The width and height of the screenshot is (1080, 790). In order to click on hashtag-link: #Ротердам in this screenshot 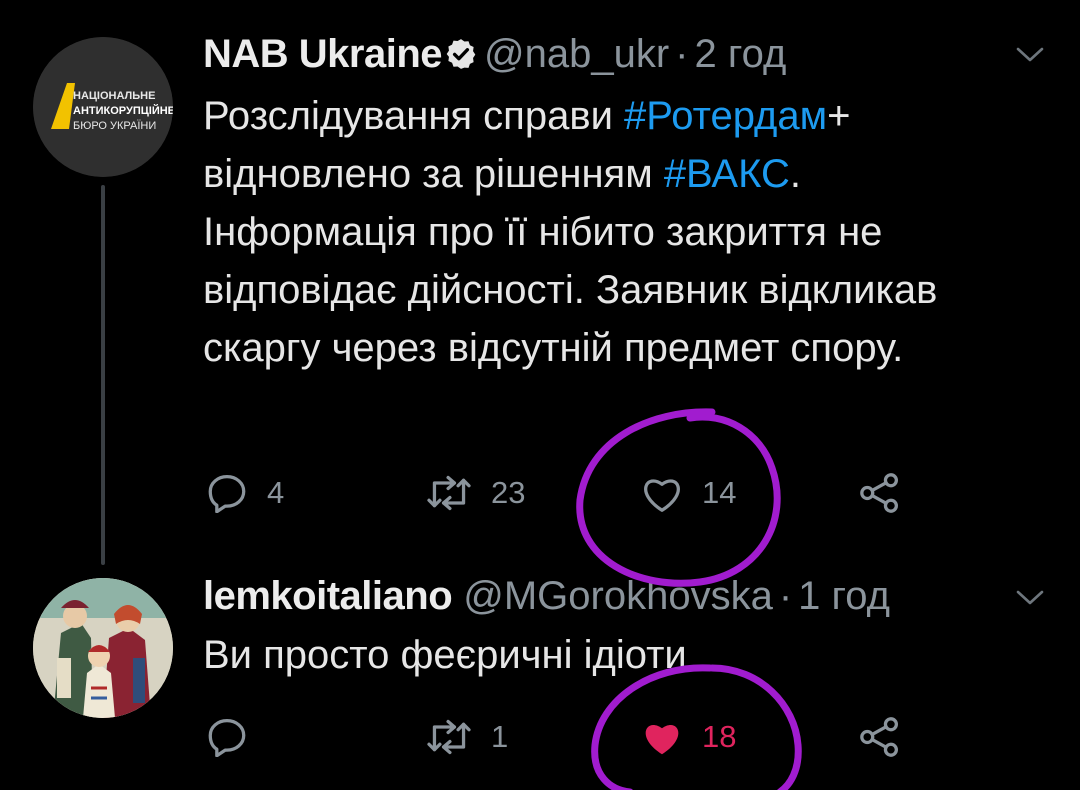, I will do `click(725, 116)`.